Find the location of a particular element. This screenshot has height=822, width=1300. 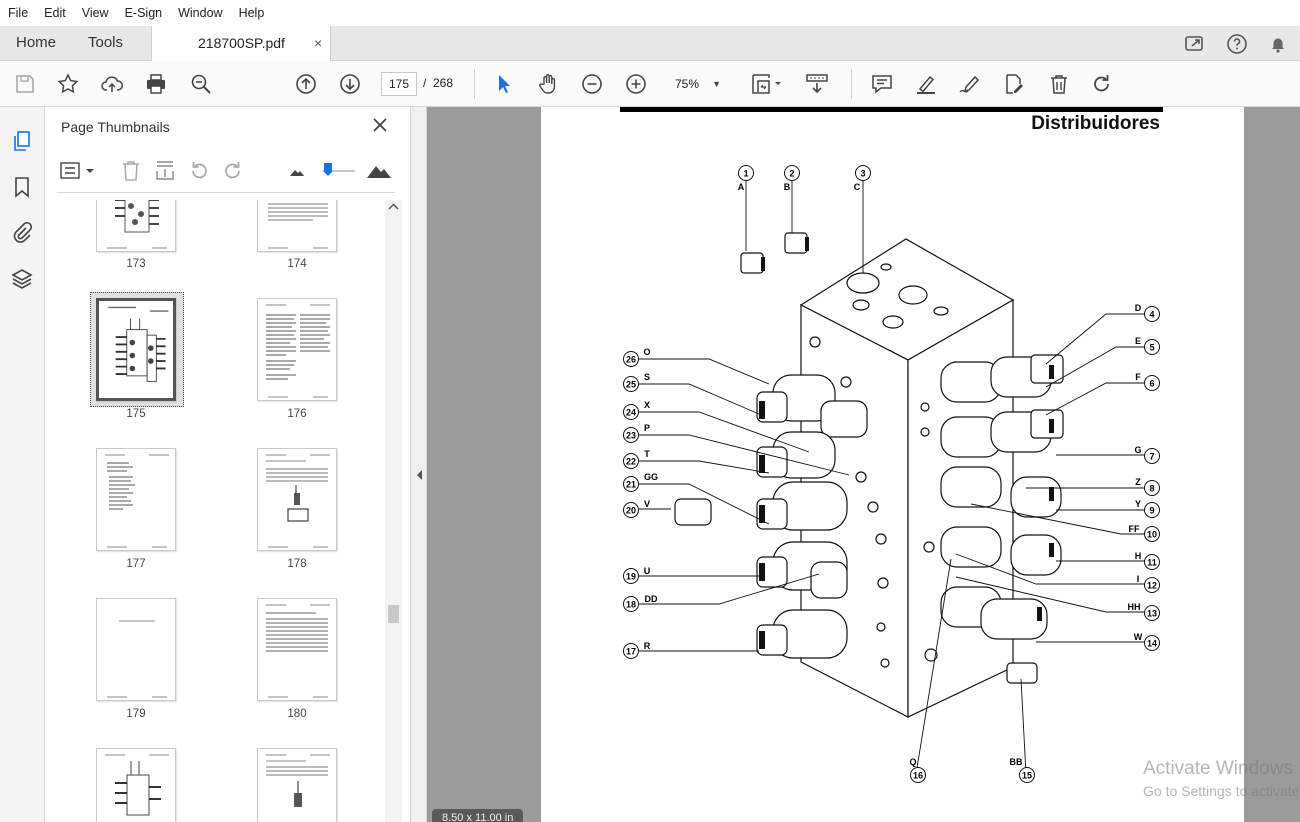

print-icon is located at coordinates (156, 84).